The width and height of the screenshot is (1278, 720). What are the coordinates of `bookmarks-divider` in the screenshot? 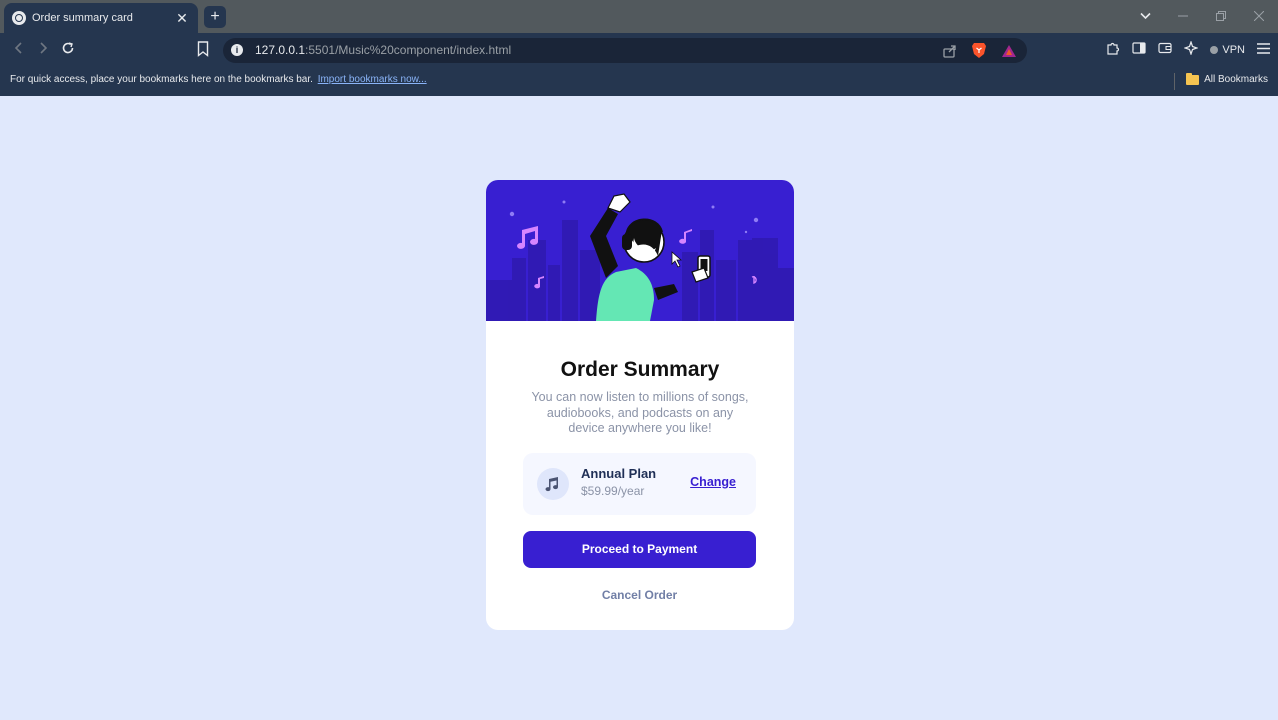 It's located at (1174, 81).